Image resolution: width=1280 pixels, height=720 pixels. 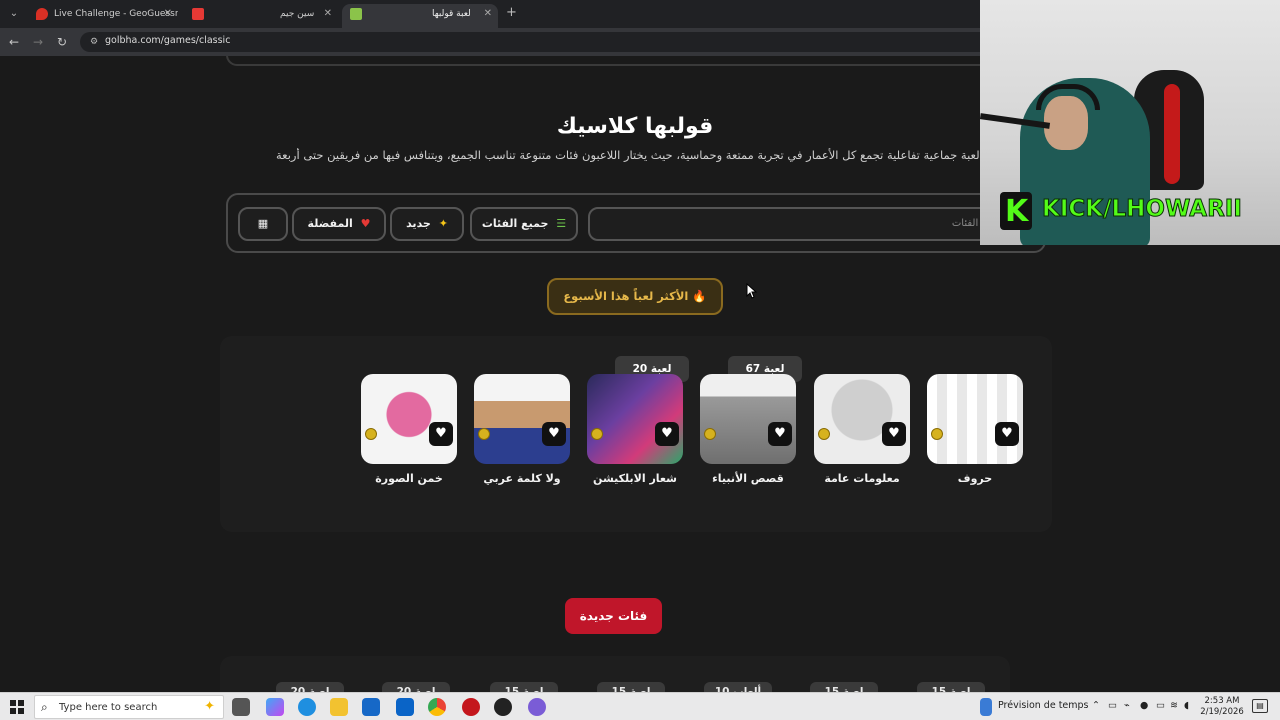 I want to click on clock-time: 2:53 AM, so click(x=1222, y=701).